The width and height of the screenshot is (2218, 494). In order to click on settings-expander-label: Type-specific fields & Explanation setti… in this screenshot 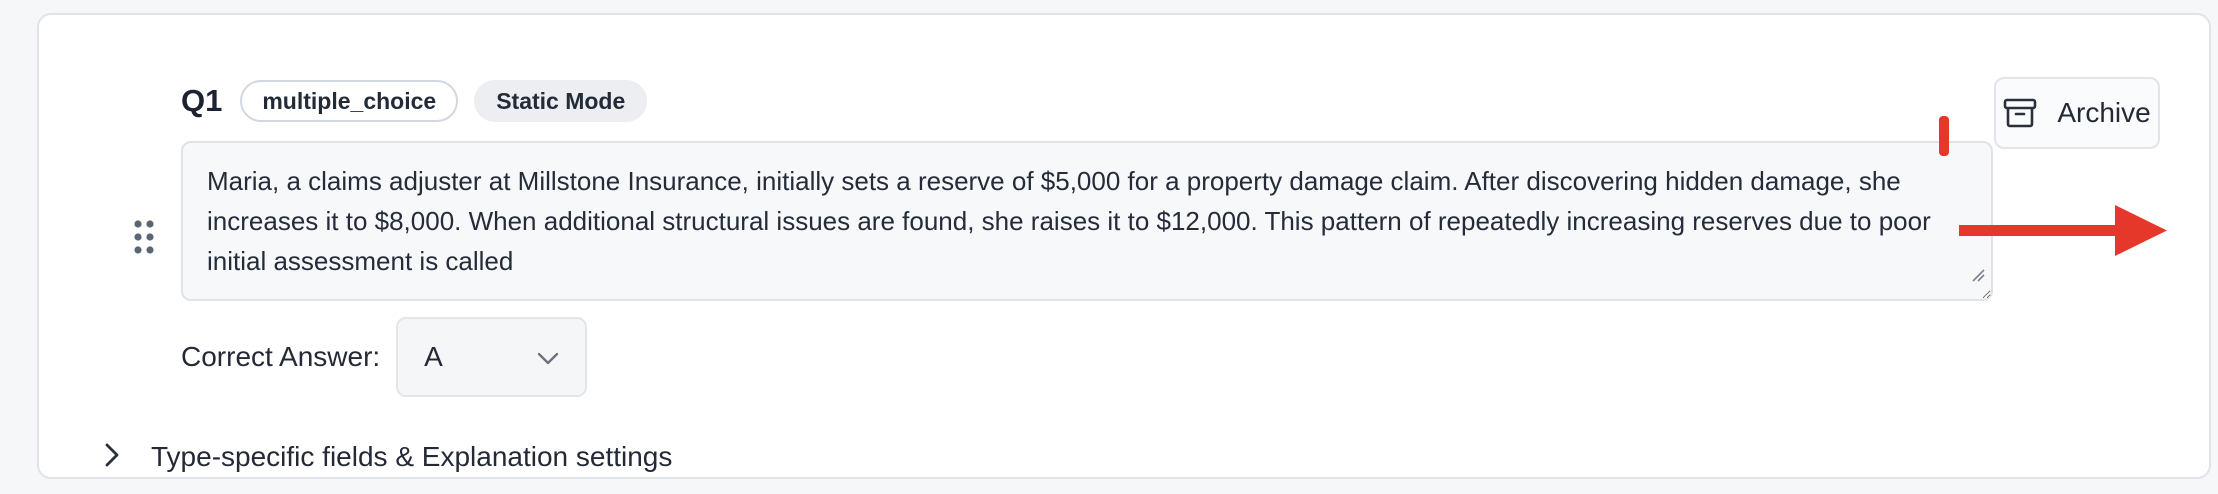, I will do `click(412, 456)`.